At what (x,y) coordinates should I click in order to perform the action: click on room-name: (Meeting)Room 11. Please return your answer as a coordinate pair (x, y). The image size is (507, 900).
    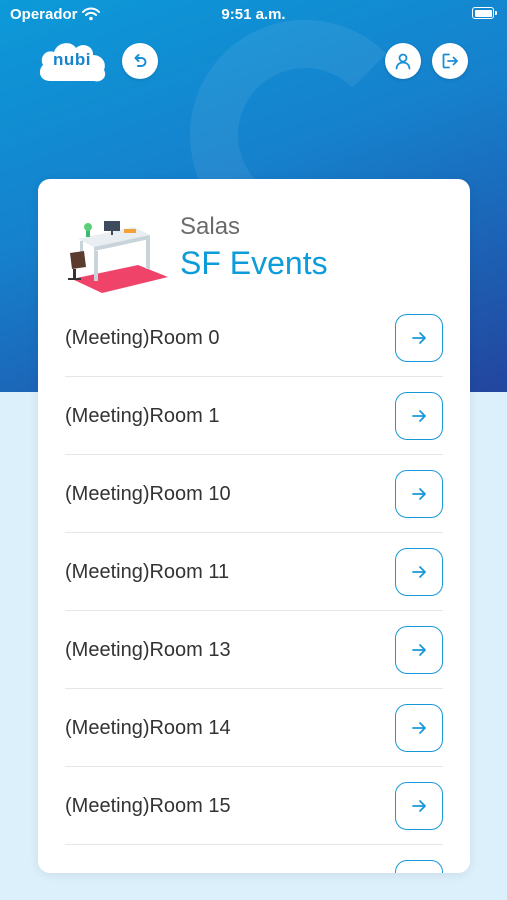
    Looking at the image, I should click on (147, 572).